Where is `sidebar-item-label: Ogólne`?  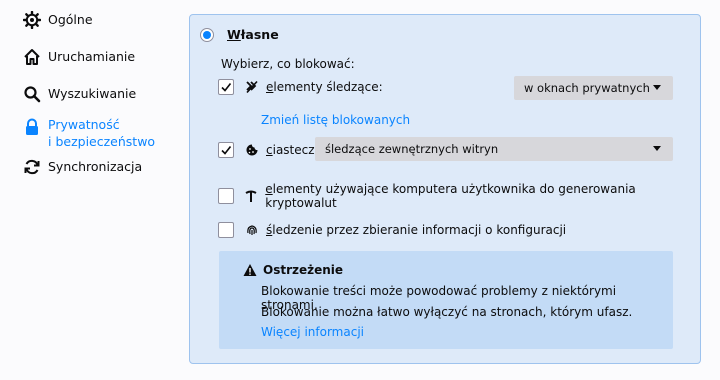
sidebar-item-label: Ogólne is located at coordinates (70, 19).